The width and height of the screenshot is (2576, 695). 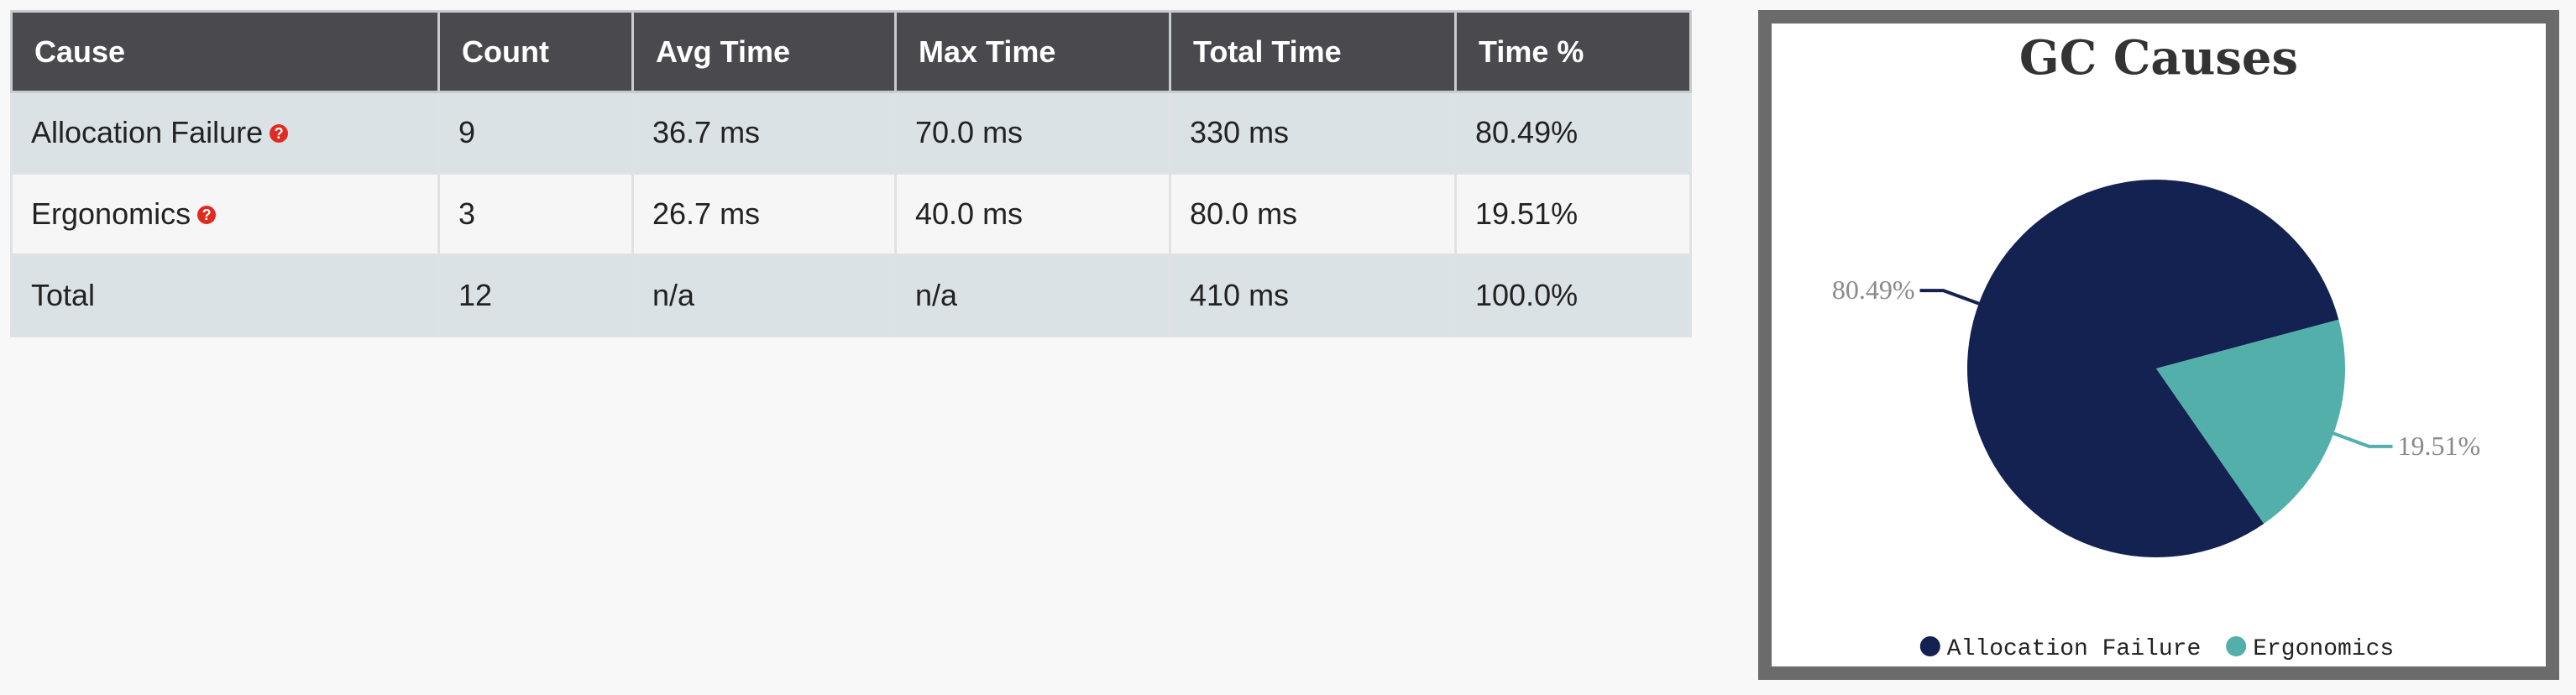 What do you see at coordinates (535, 295) in the screenshot?
I see `count-cell: 12` at bounding box center [535, 295].